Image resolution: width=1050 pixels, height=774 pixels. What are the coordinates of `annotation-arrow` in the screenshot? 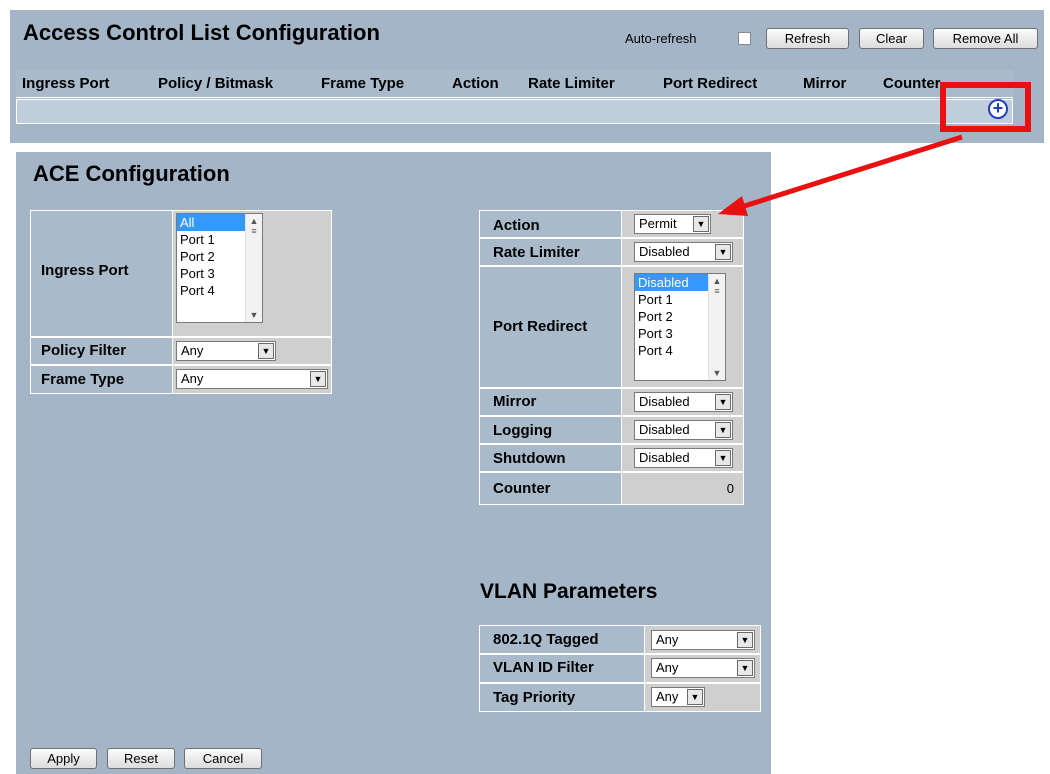 It's located at (840, 175).